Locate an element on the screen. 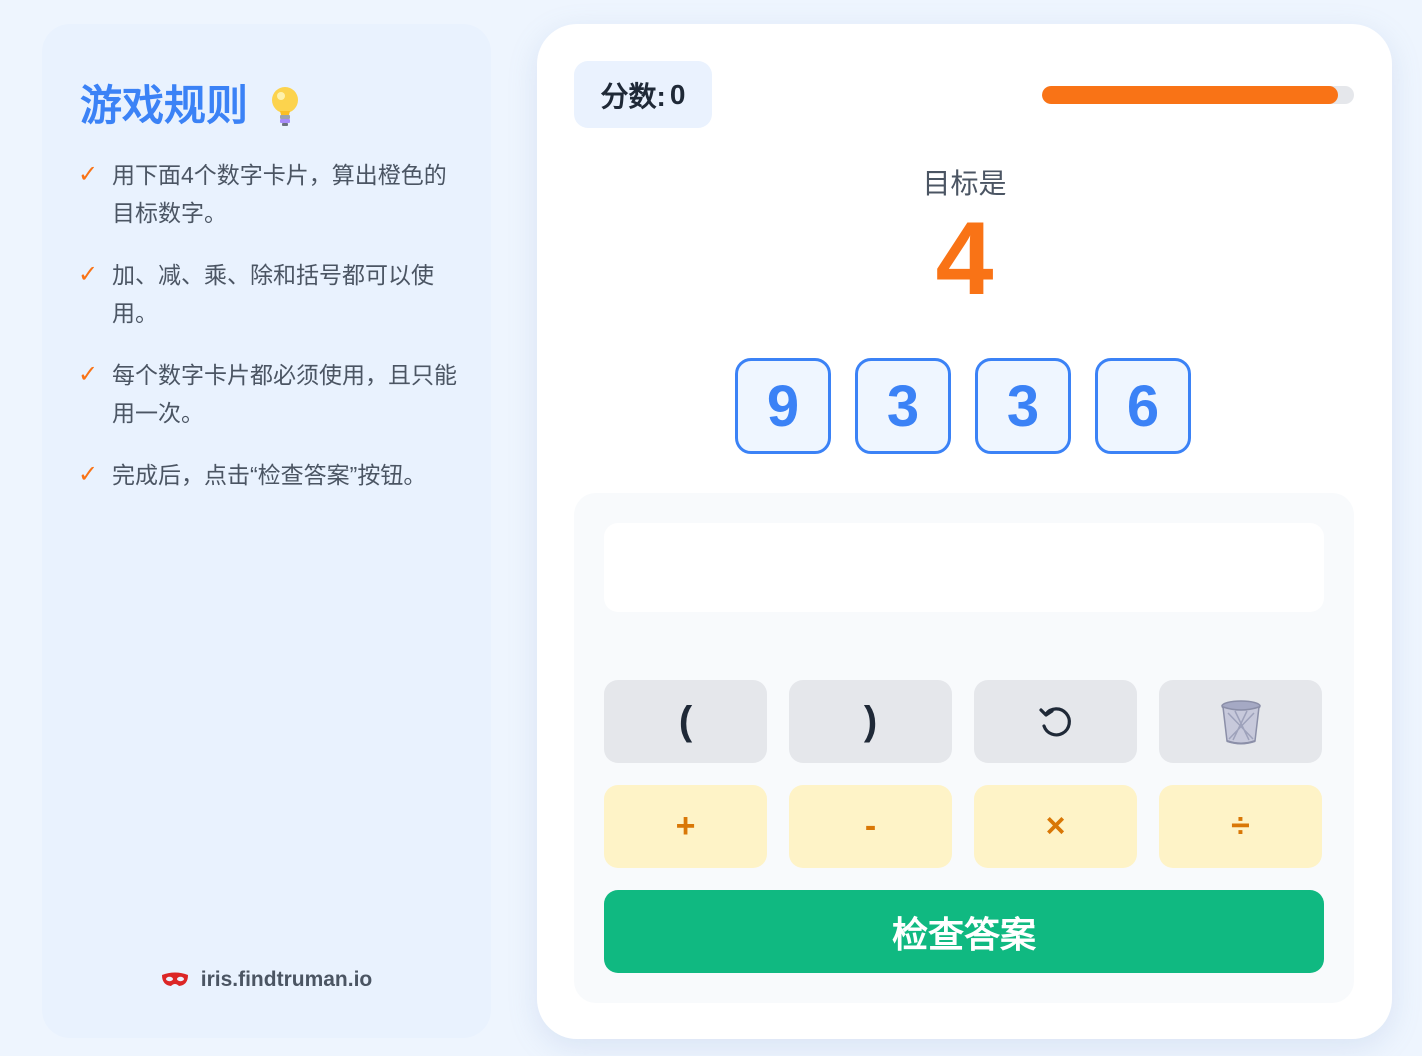 The image size is (1422, 1056). rule-item: ✓ 每个数字卡片都必须使用，且只能用一次。 is located at coordinates (268, 394).